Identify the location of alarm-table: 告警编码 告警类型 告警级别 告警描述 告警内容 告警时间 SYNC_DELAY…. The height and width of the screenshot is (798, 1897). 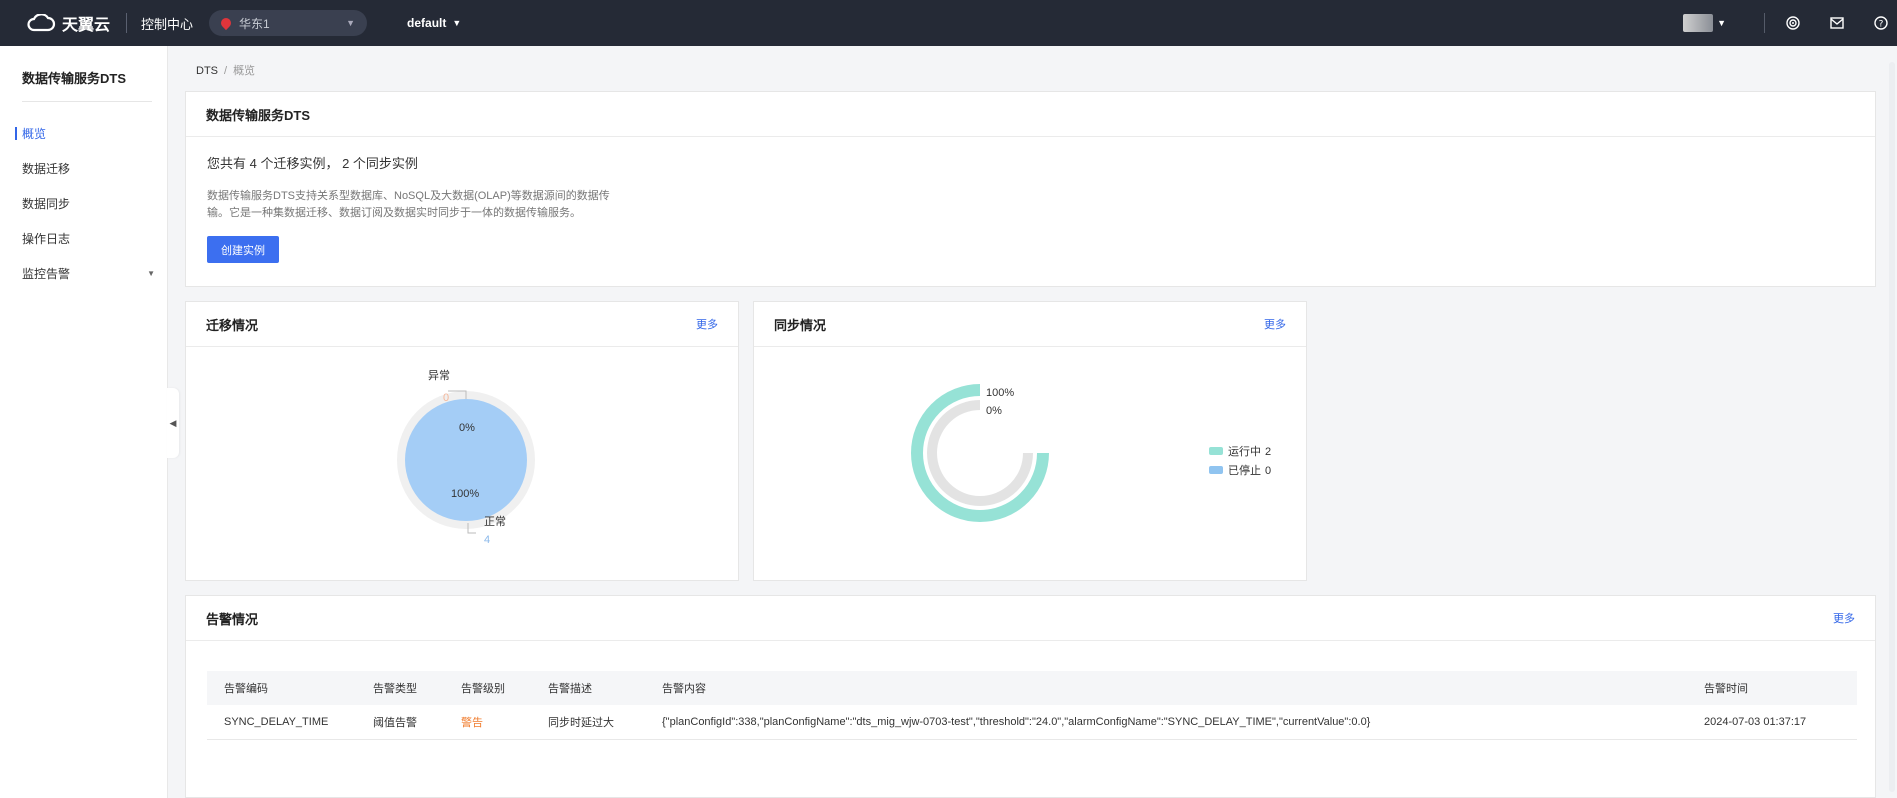
(1032, 705).